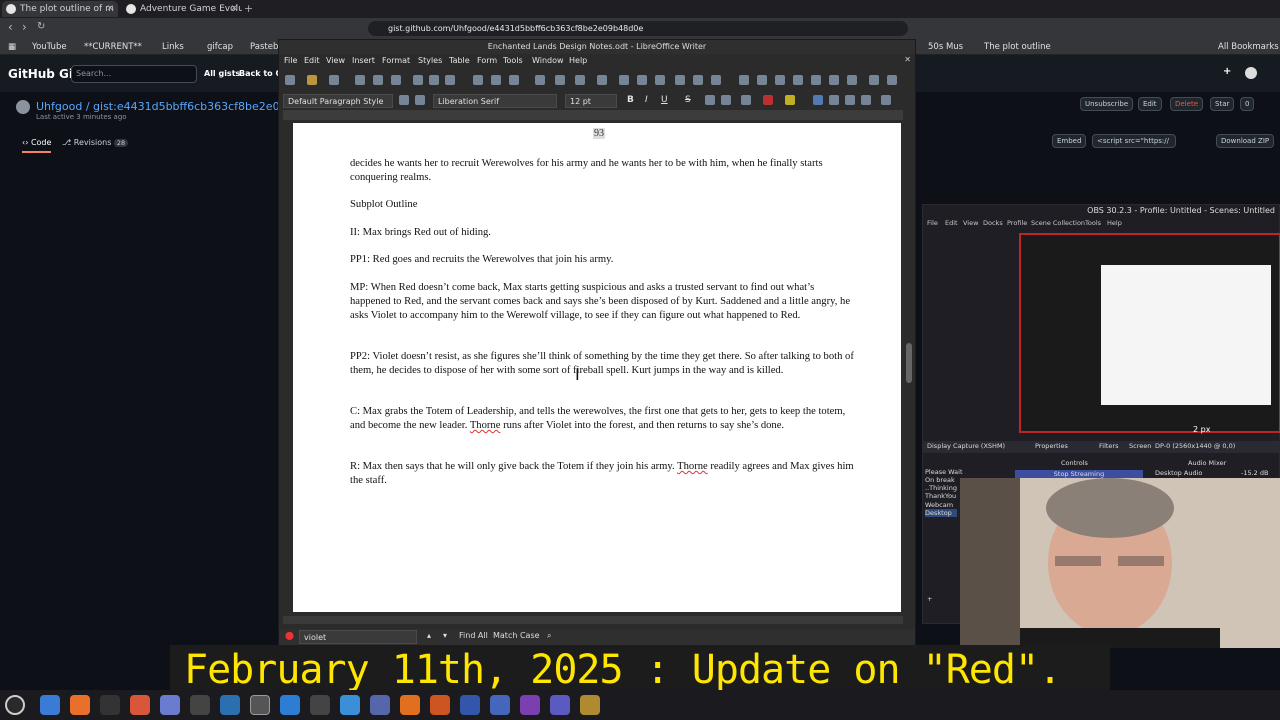 The width and height of the screenshot is (1280, 720). I want to click on hyperlink-icon, so click(744, 80).